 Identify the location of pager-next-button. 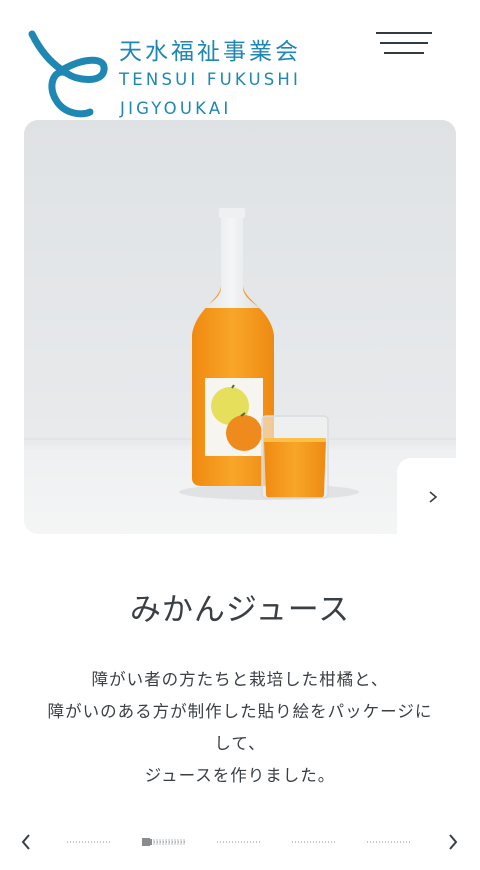
(453, 842).